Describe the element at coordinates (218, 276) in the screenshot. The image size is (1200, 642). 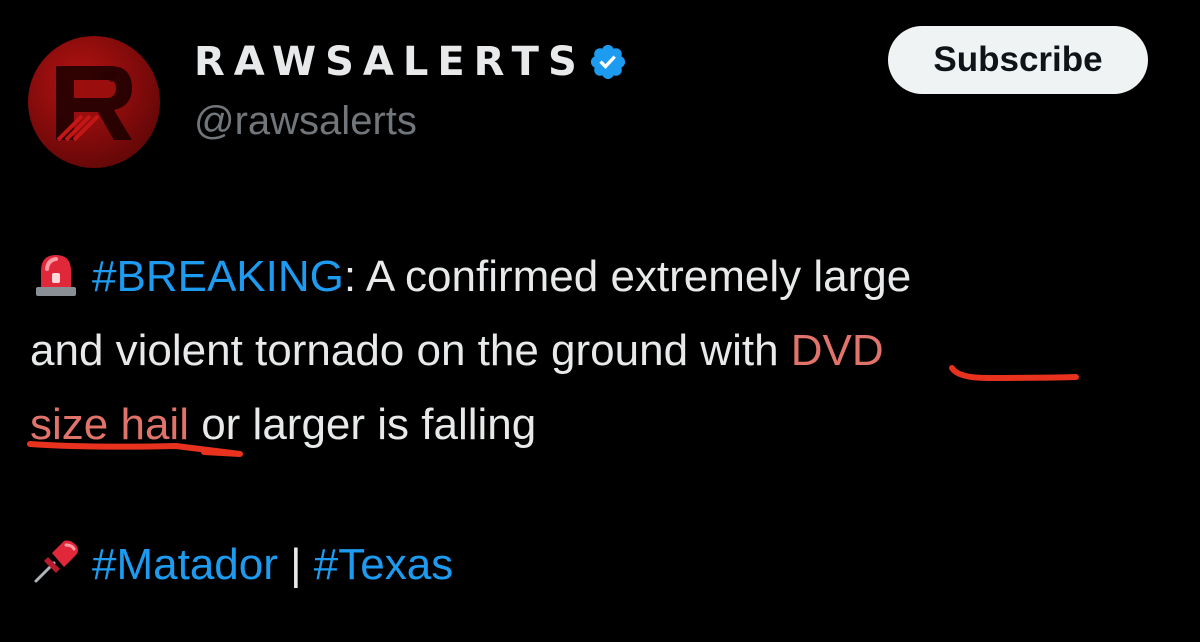
I see `breaking-hashtag-link: #BREAKING` at that location.